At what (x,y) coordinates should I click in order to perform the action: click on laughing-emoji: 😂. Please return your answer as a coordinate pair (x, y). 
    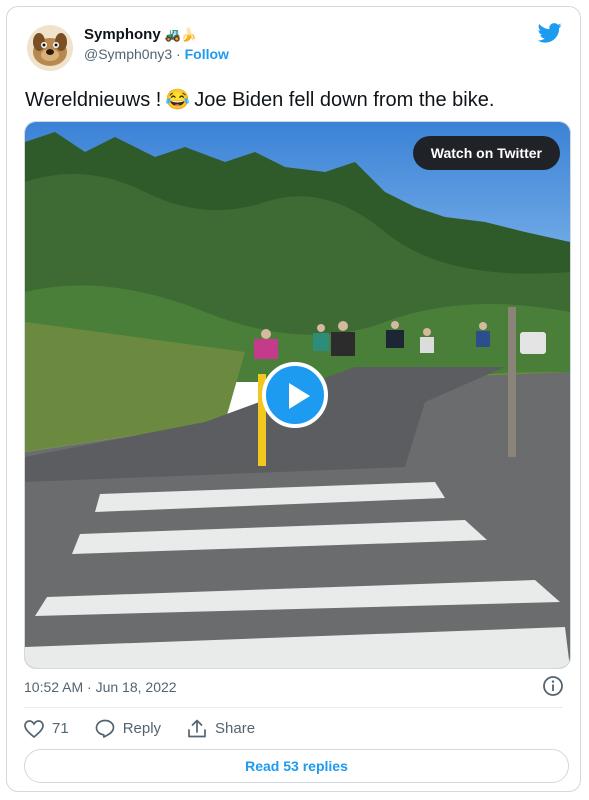
    Looking at the image, I should click on (178, 100).